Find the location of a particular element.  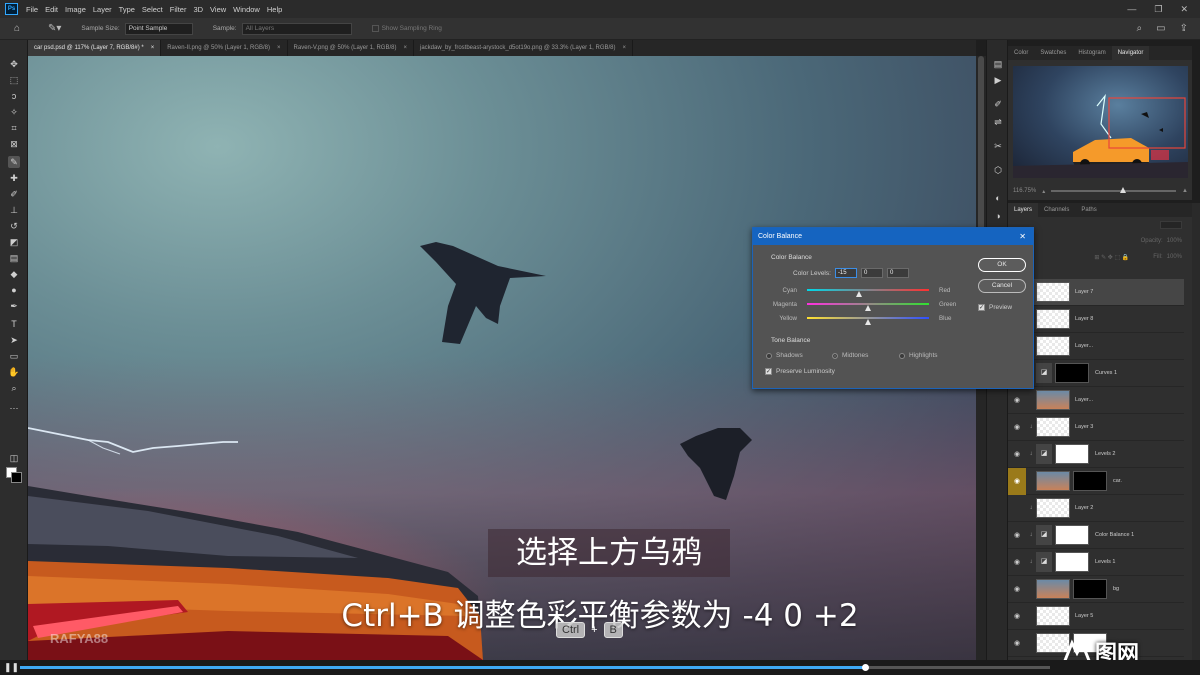

home-icon: ⌂ is located at coordinates (20, 29).